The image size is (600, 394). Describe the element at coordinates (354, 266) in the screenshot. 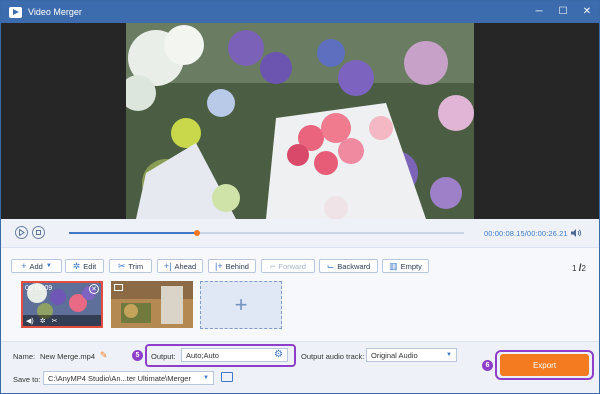

I see `backward-label: Backward` at that location.